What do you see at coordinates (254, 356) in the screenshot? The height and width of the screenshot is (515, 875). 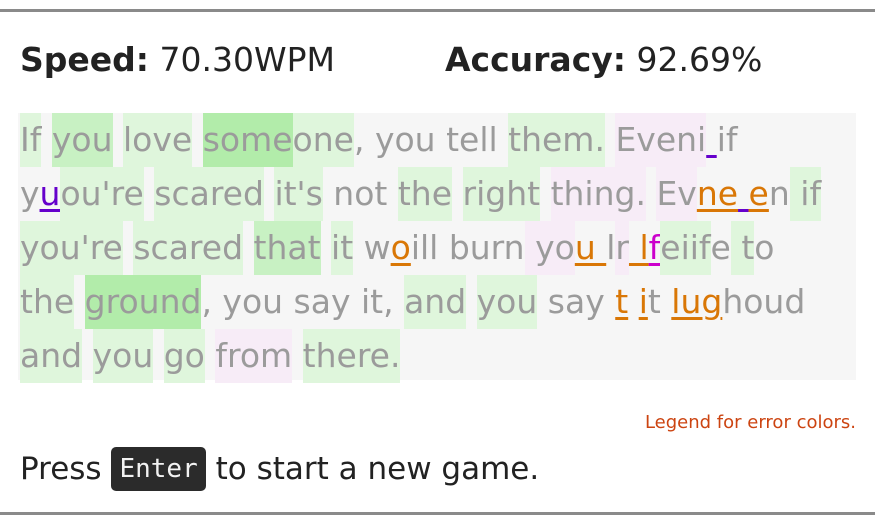 I see `typed-segment: from` at bounding box center [254, 356].